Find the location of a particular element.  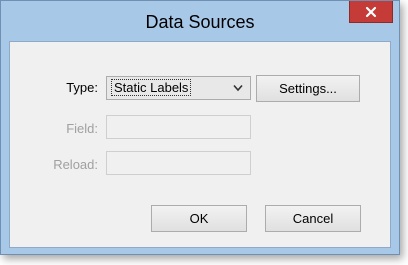

chevron-down-icon is located at coordinates (238, 88).